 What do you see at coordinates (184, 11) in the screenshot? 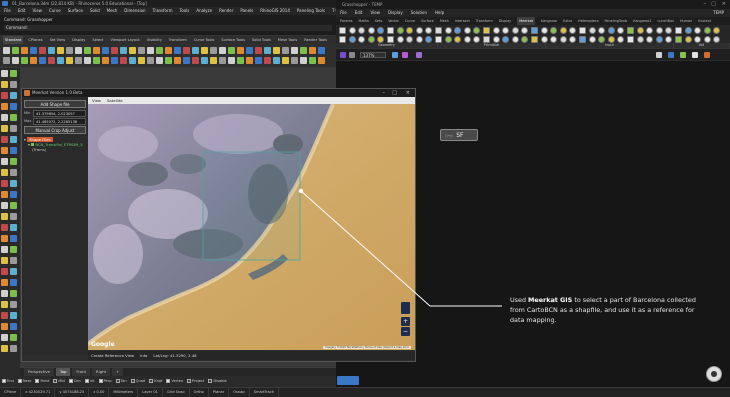
I see `rhino-menu-item: Tools` at bounding box center [184, 11].